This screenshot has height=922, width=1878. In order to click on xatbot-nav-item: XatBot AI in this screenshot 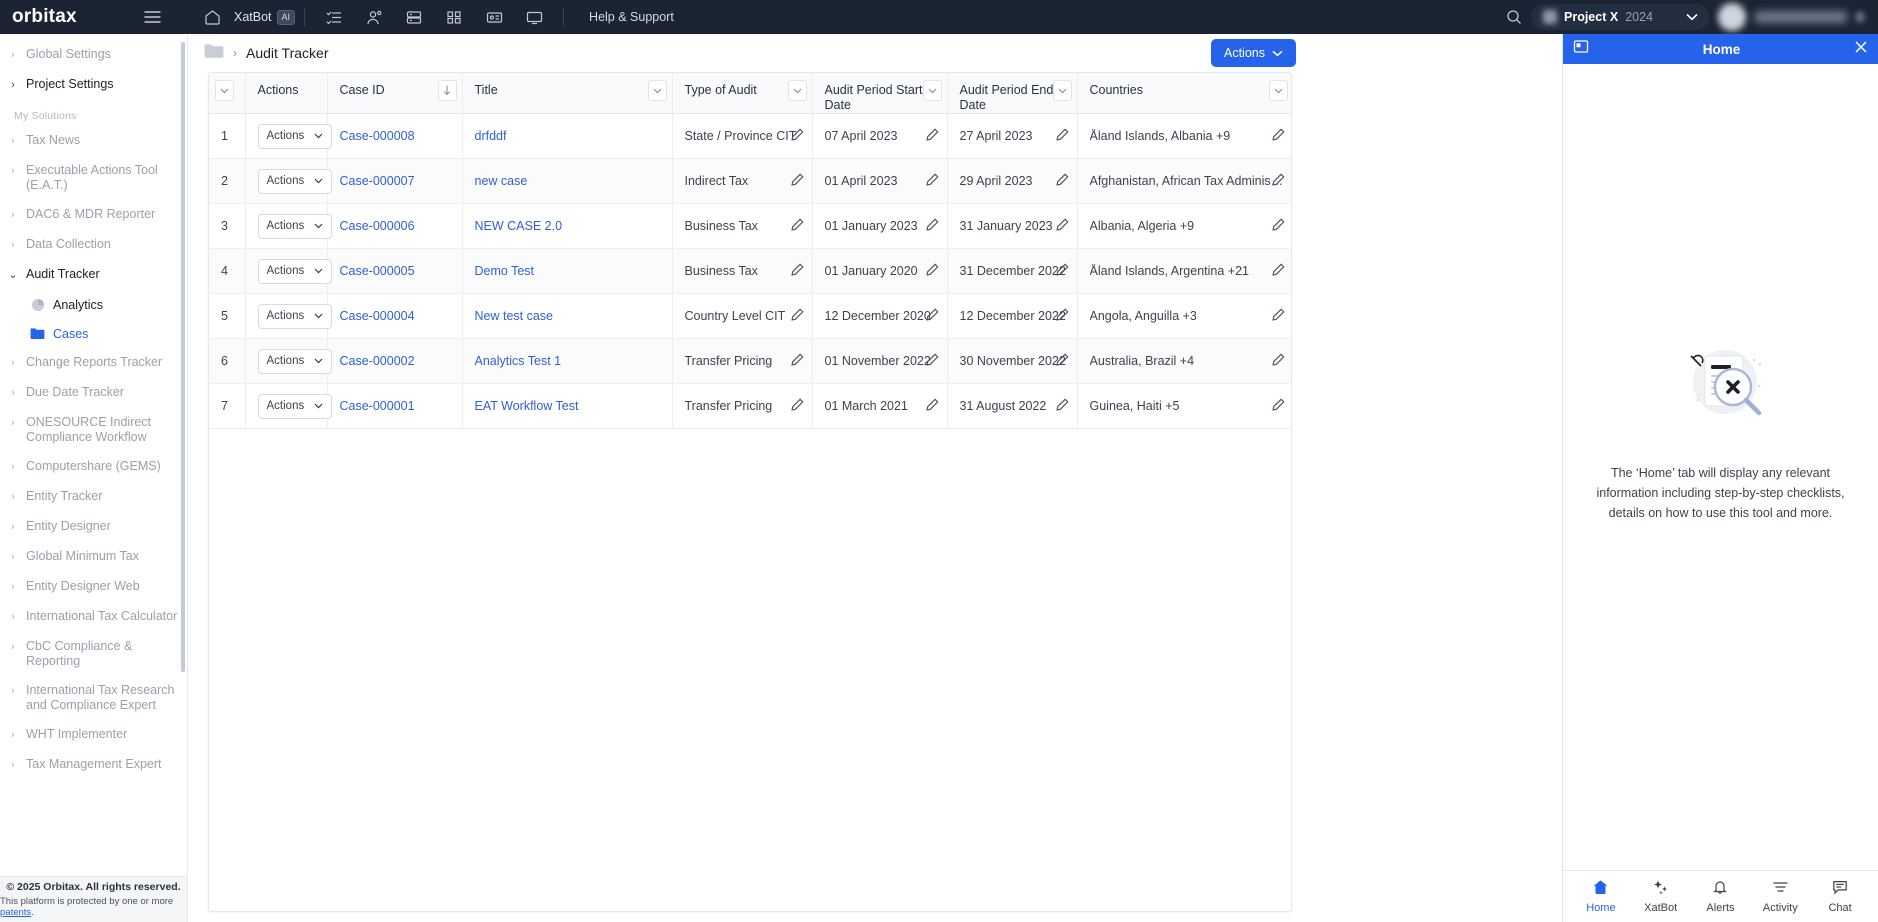, I will do `click(265, 17)`.